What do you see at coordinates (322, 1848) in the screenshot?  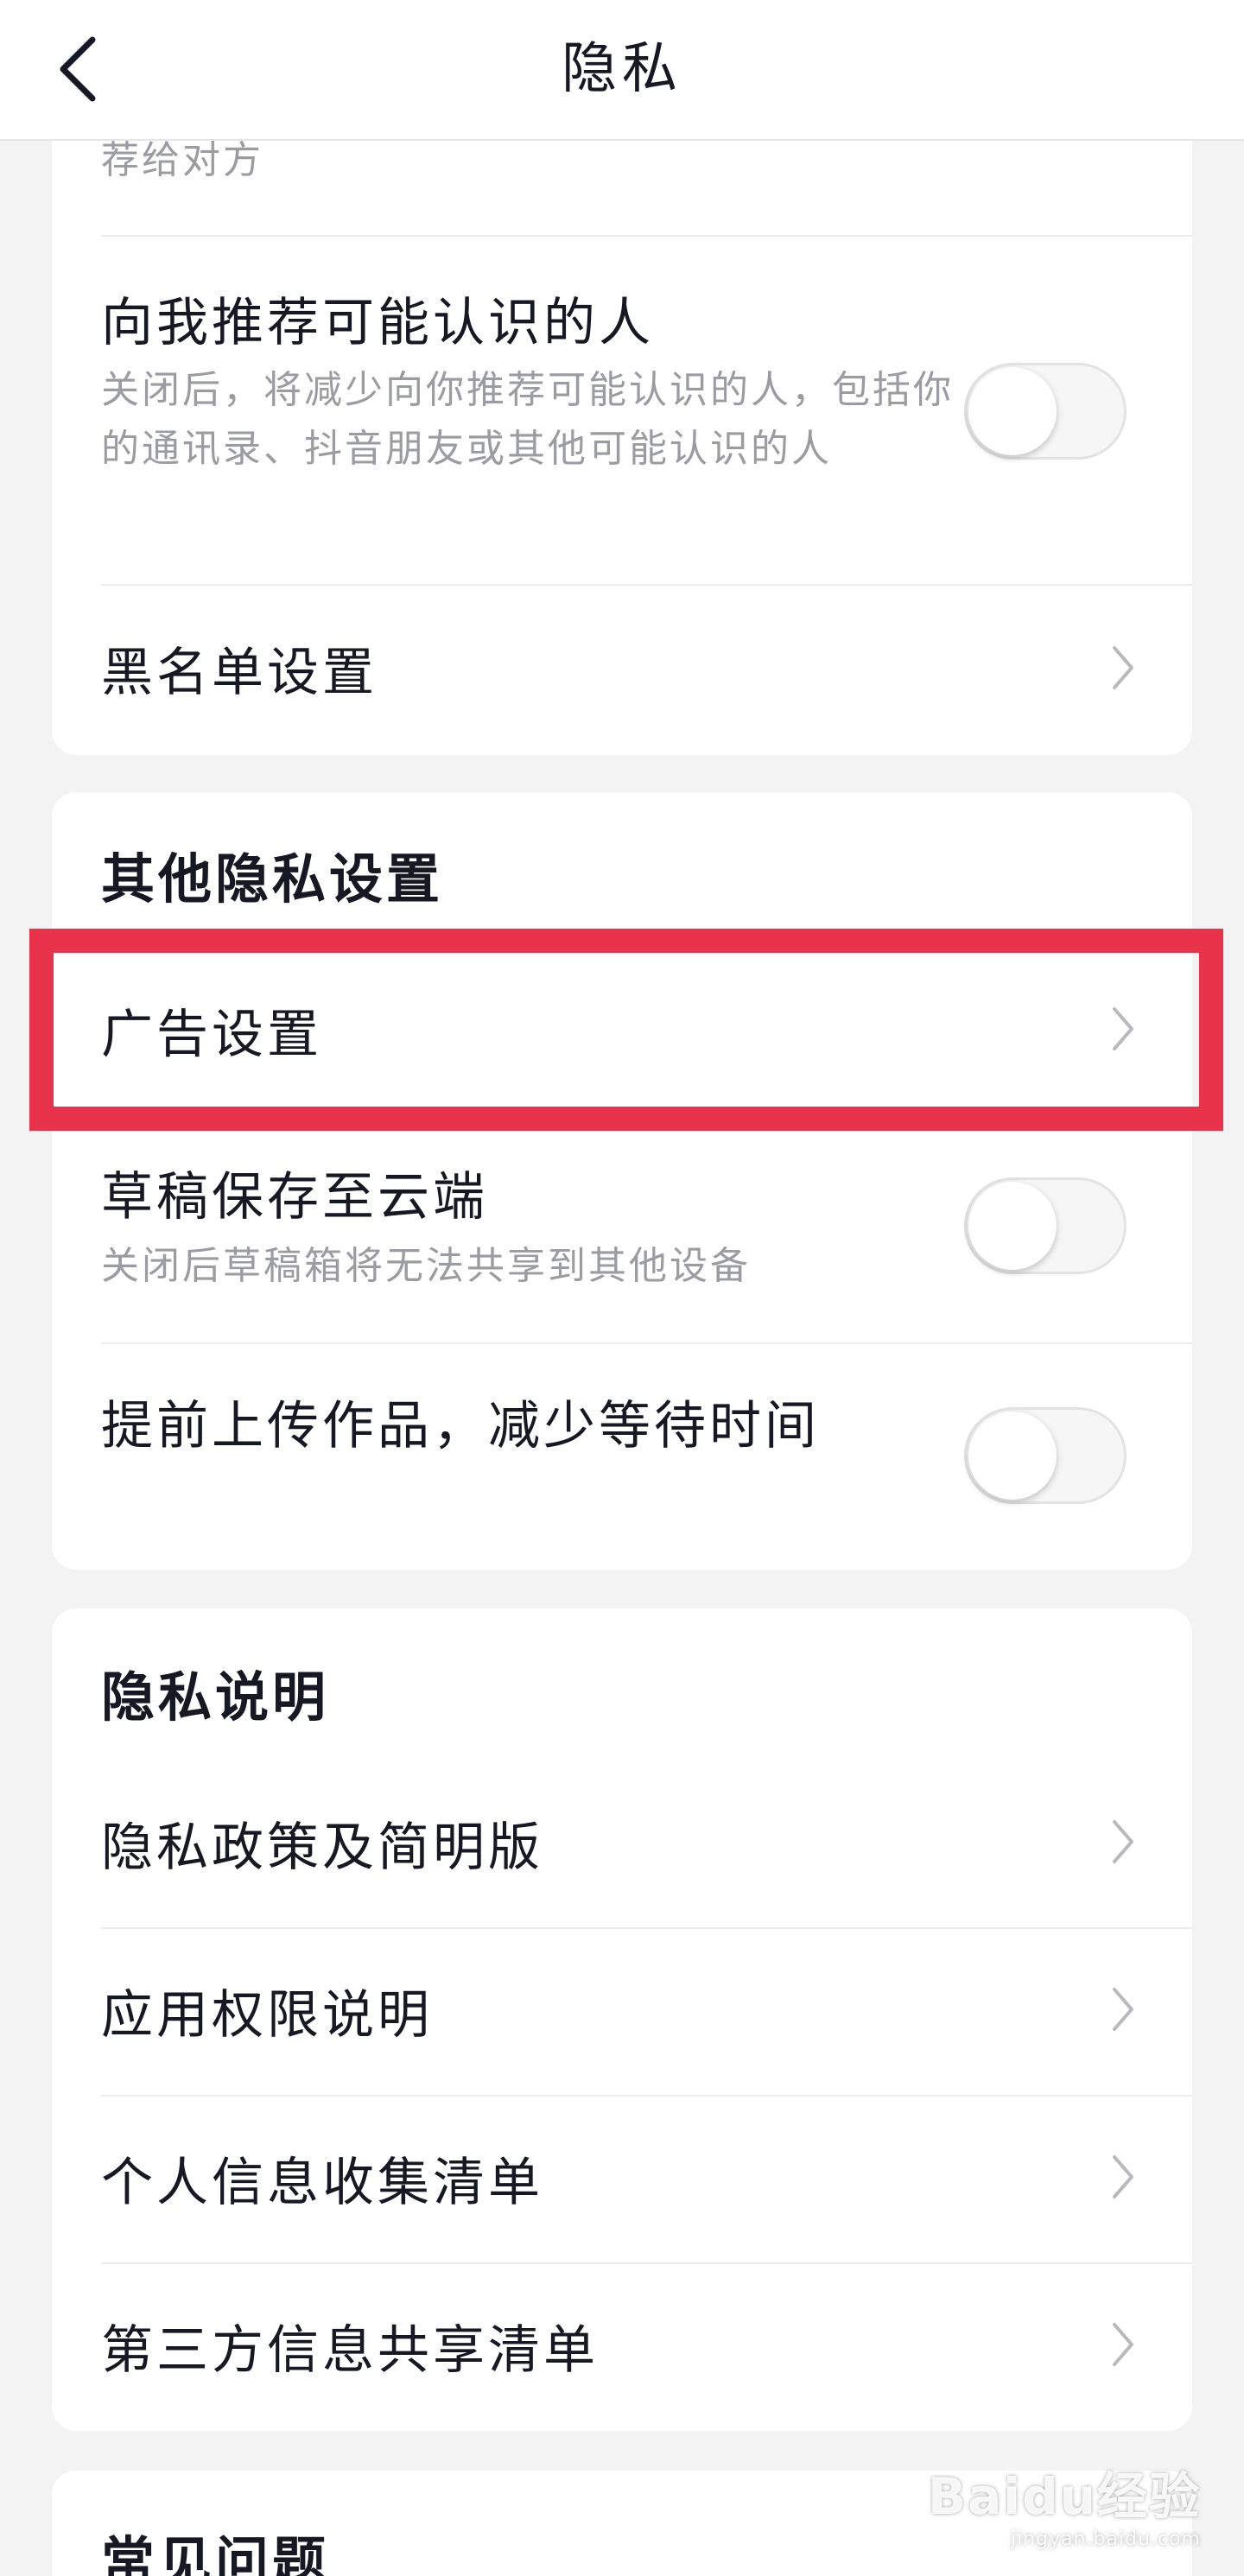 I see `privacy-policy-title: 隐私政策及简明版` at bounding box center [322, 1848].